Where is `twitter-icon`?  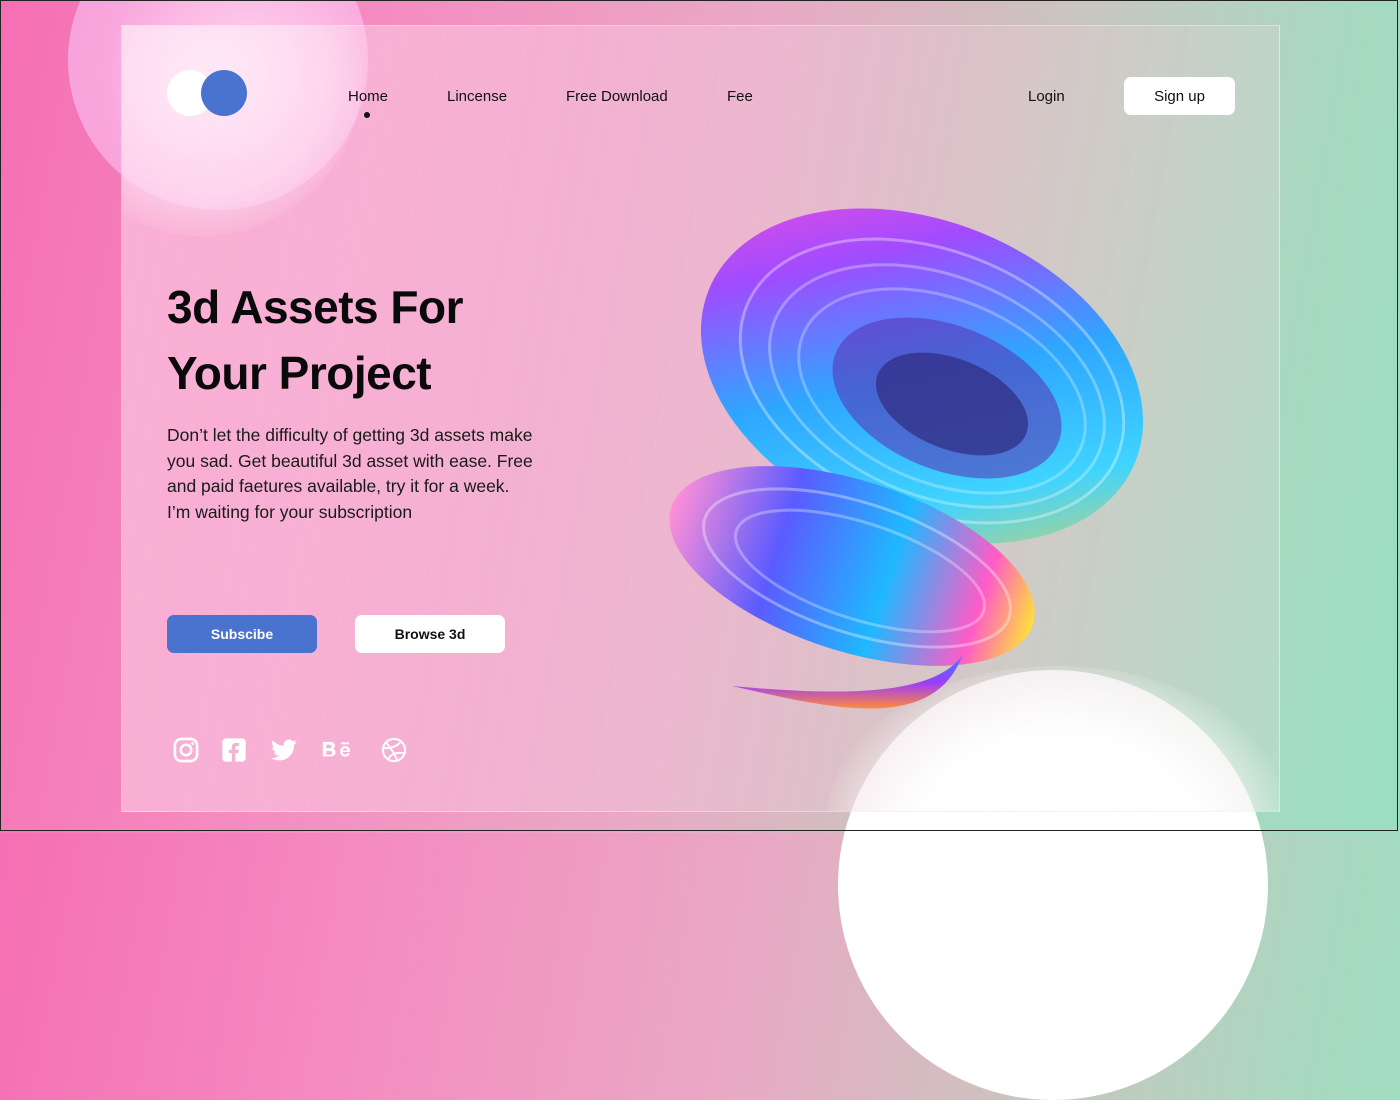 twitter-icon is located at coordinates (284, 750).